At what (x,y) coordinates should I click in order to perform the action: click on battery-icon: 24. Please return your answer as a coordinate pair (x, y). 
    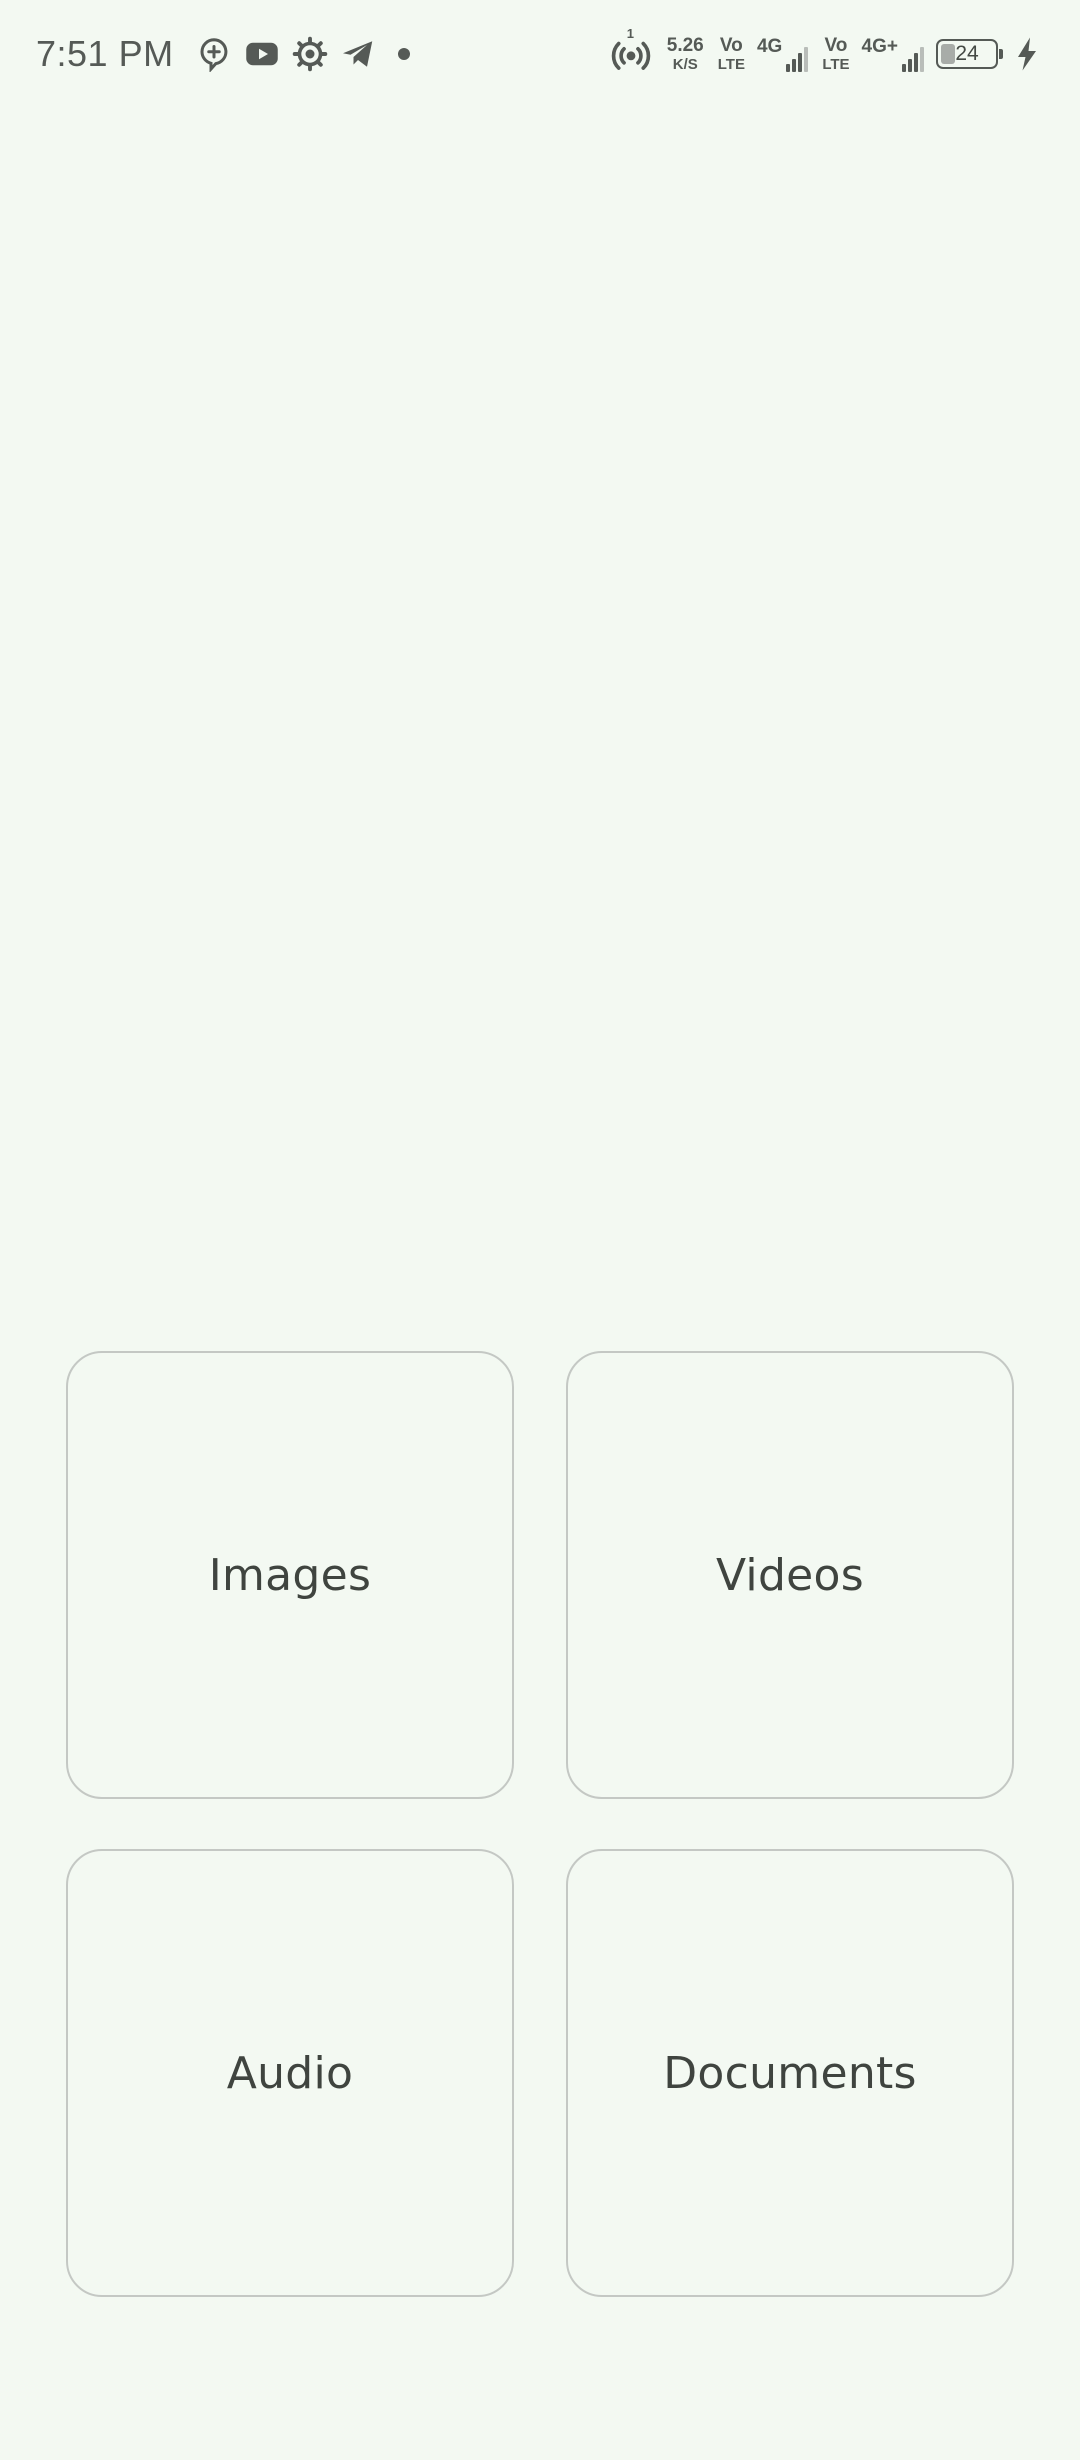
    Looking at the image, I should click on (969, 54).